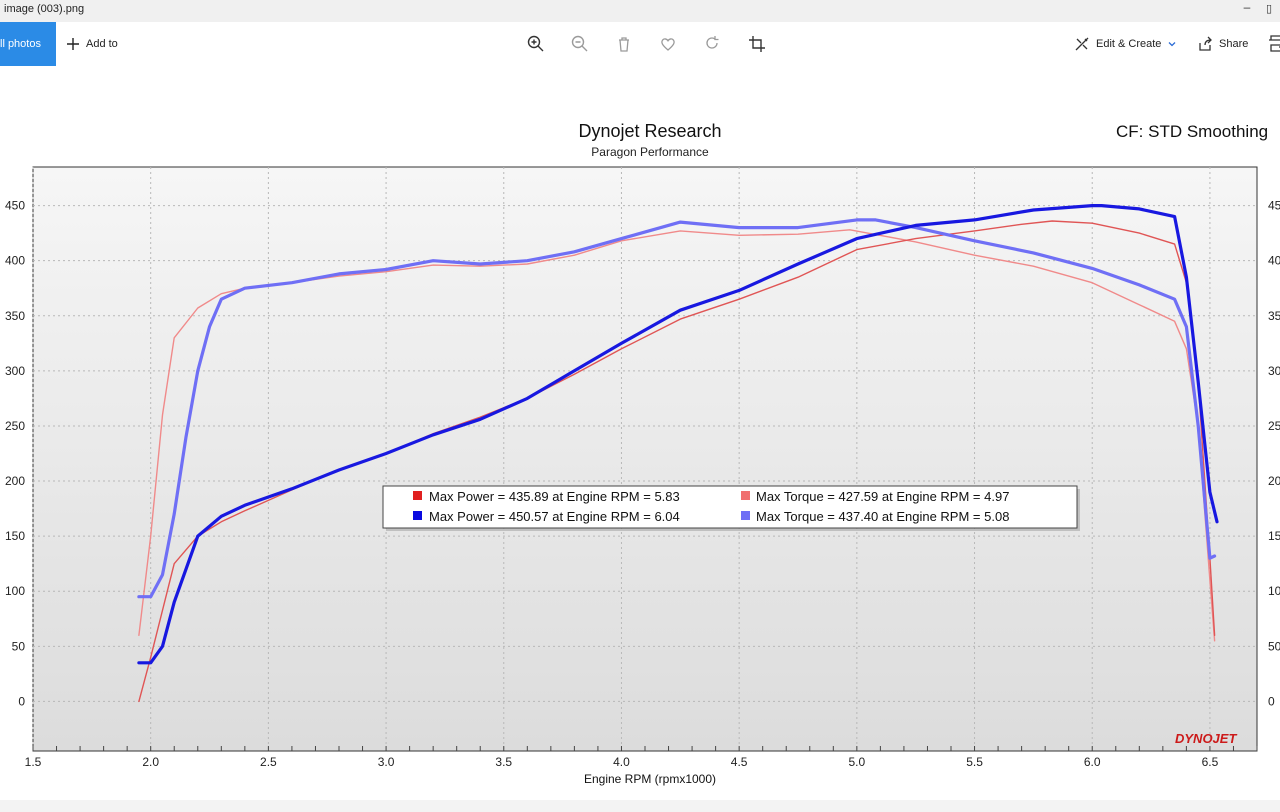 This screenshot has height=812, width=1280. I want to click on y-tick-label-right: 150, so click(1274, 536).